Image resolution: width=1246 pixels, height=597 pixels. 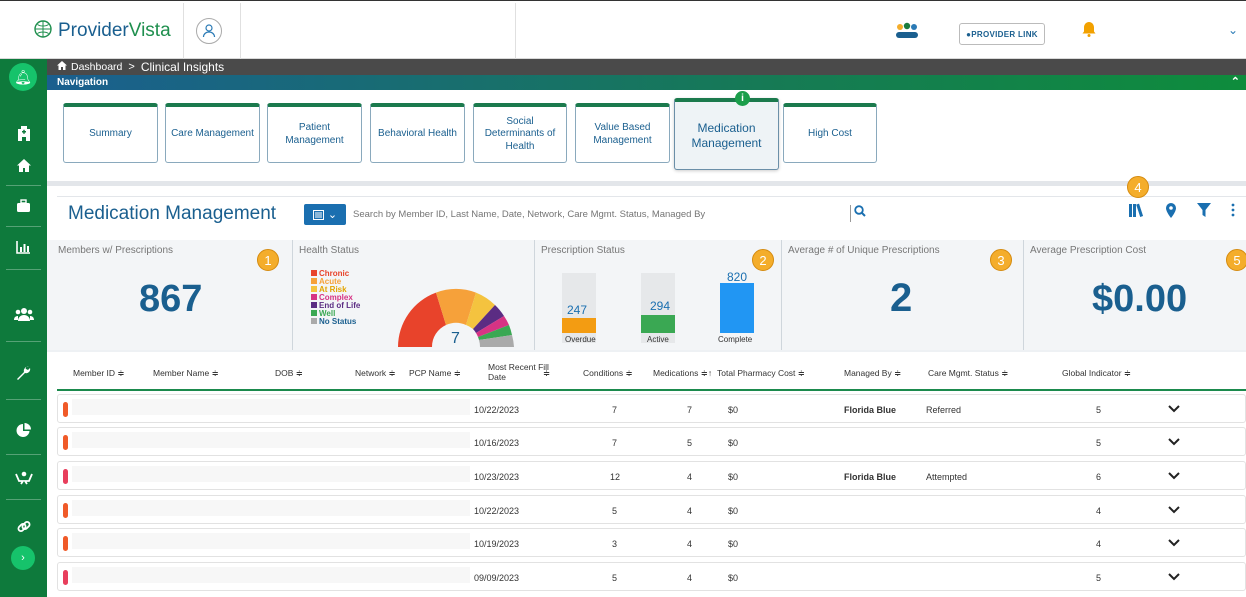 What do you see at coordinates (172, 213) in the screenshot?
I see `page-title: Medication Management` at bounding box center [172, 213].